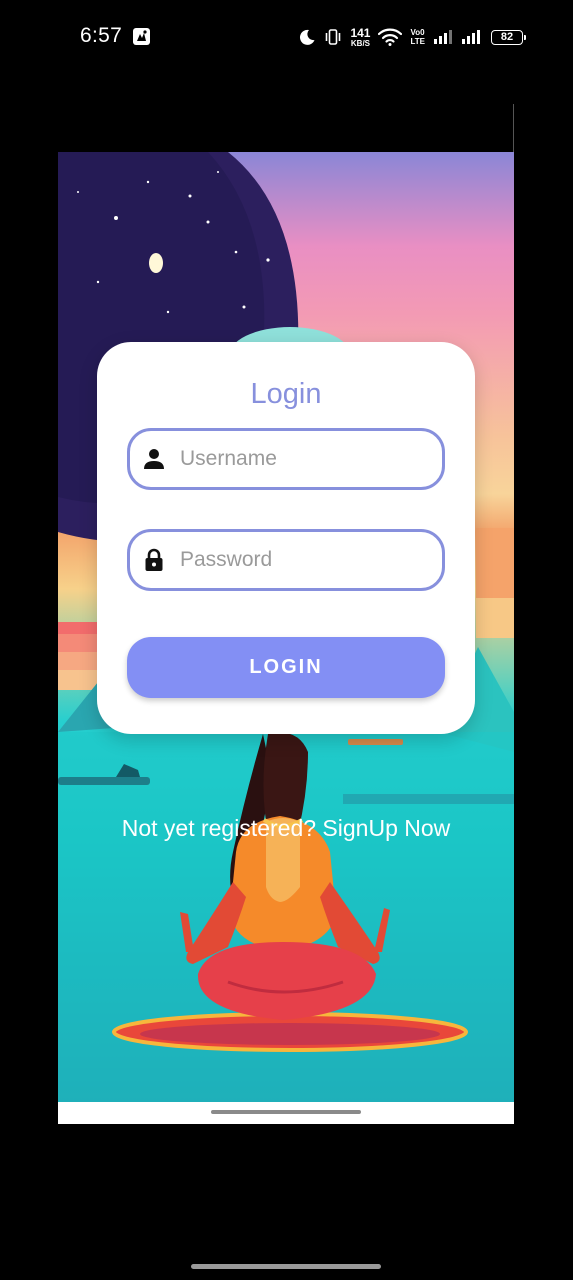 This screenshot has height=1280, width=573. Describe the element at coordinates (417, 41) in the screenshot. I see `volte-line-2: LTE` at that location.